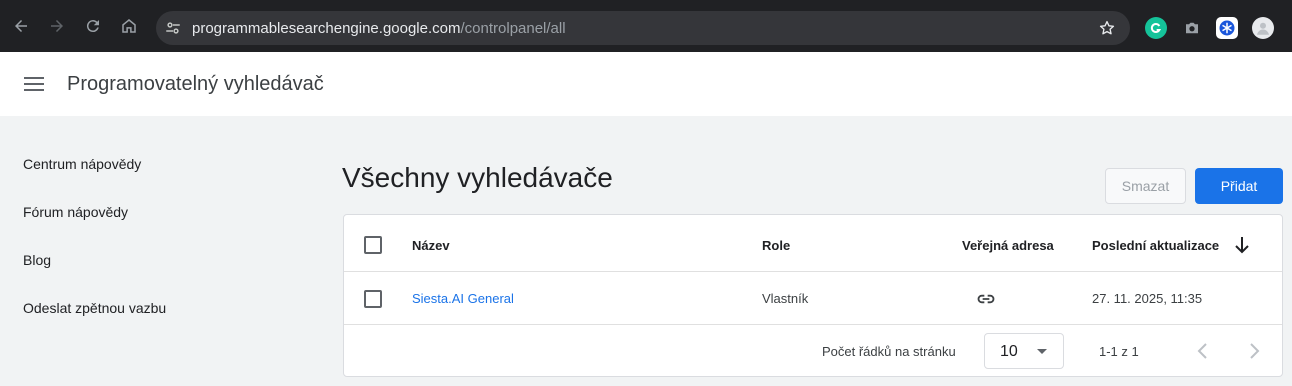  I want to click on column-header-public-url: Veřejná adresa, so click(1008, 245).